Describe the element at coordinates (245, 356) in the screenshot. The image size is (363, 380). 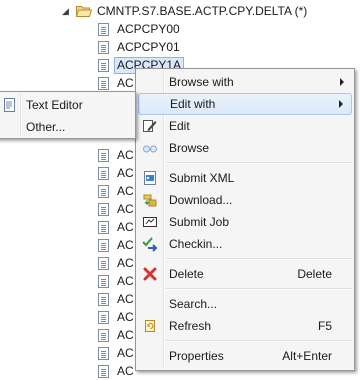
I see `menu-item-properties: Properties Alt+Enter` at that location.